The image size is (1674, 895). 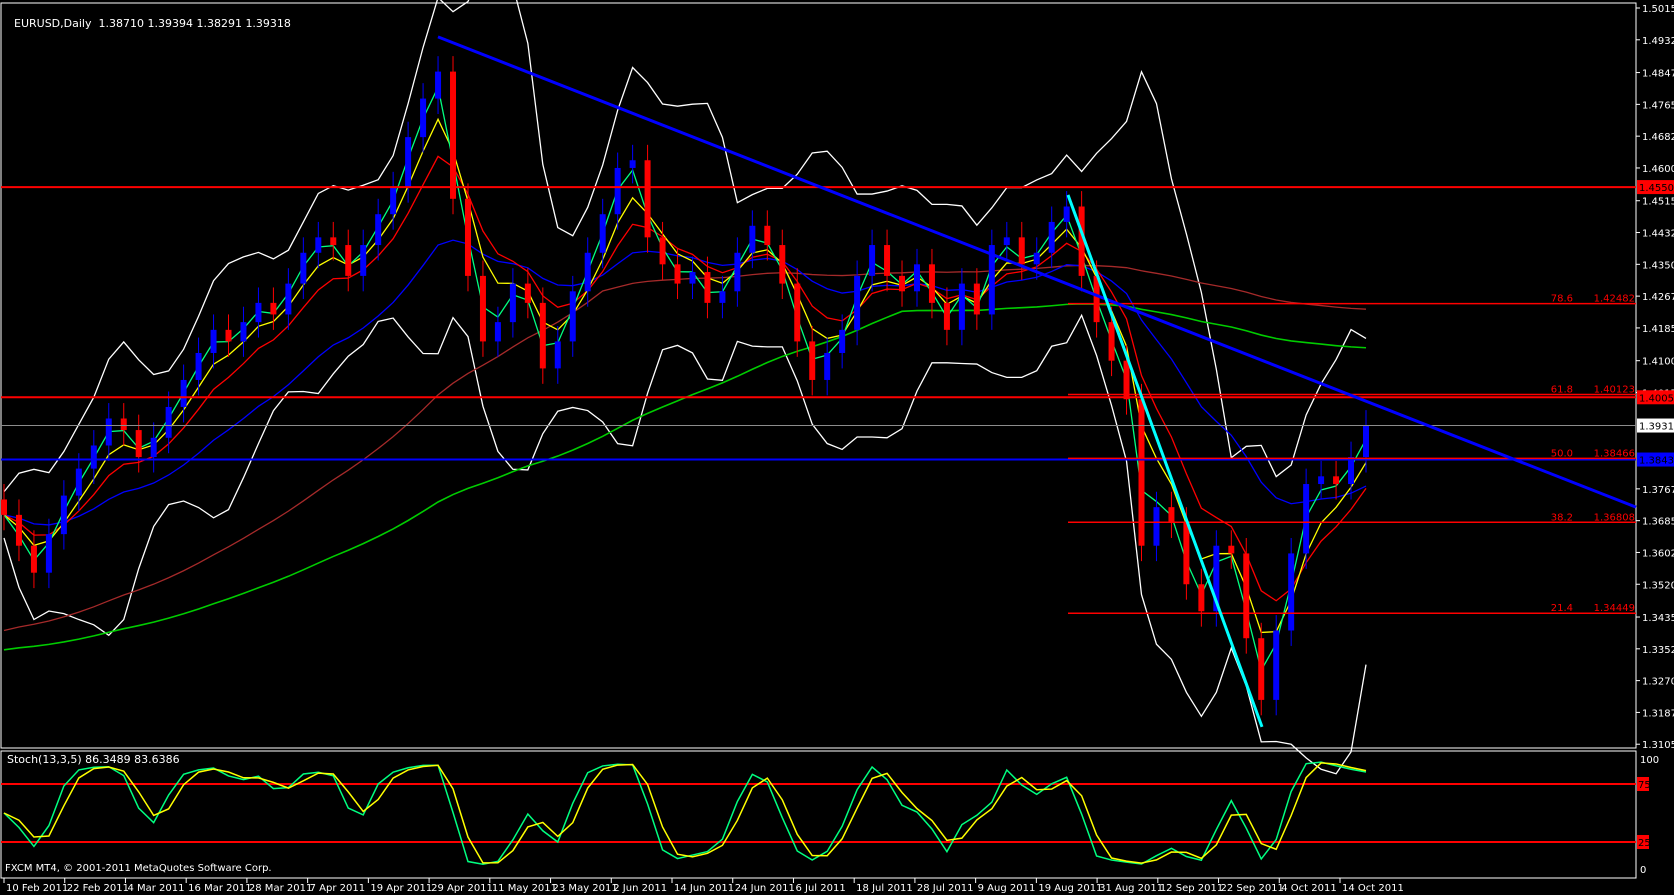 I want to click on price-tick-label: 1.37675, so click(x=1658, y=490).